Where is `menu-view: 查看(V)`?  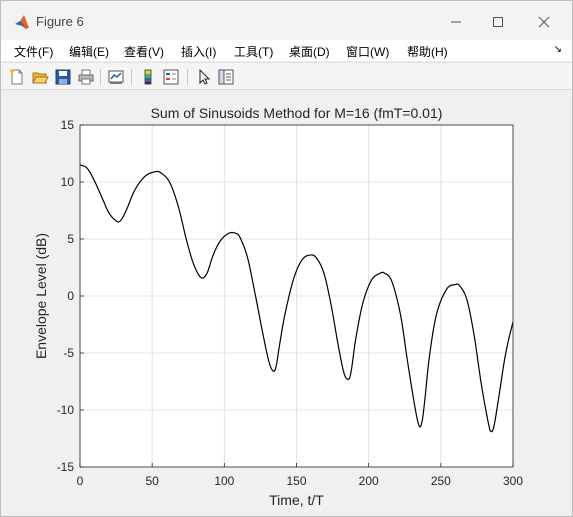
menu-view: 查看(V) is located at coordinates (144, 51).